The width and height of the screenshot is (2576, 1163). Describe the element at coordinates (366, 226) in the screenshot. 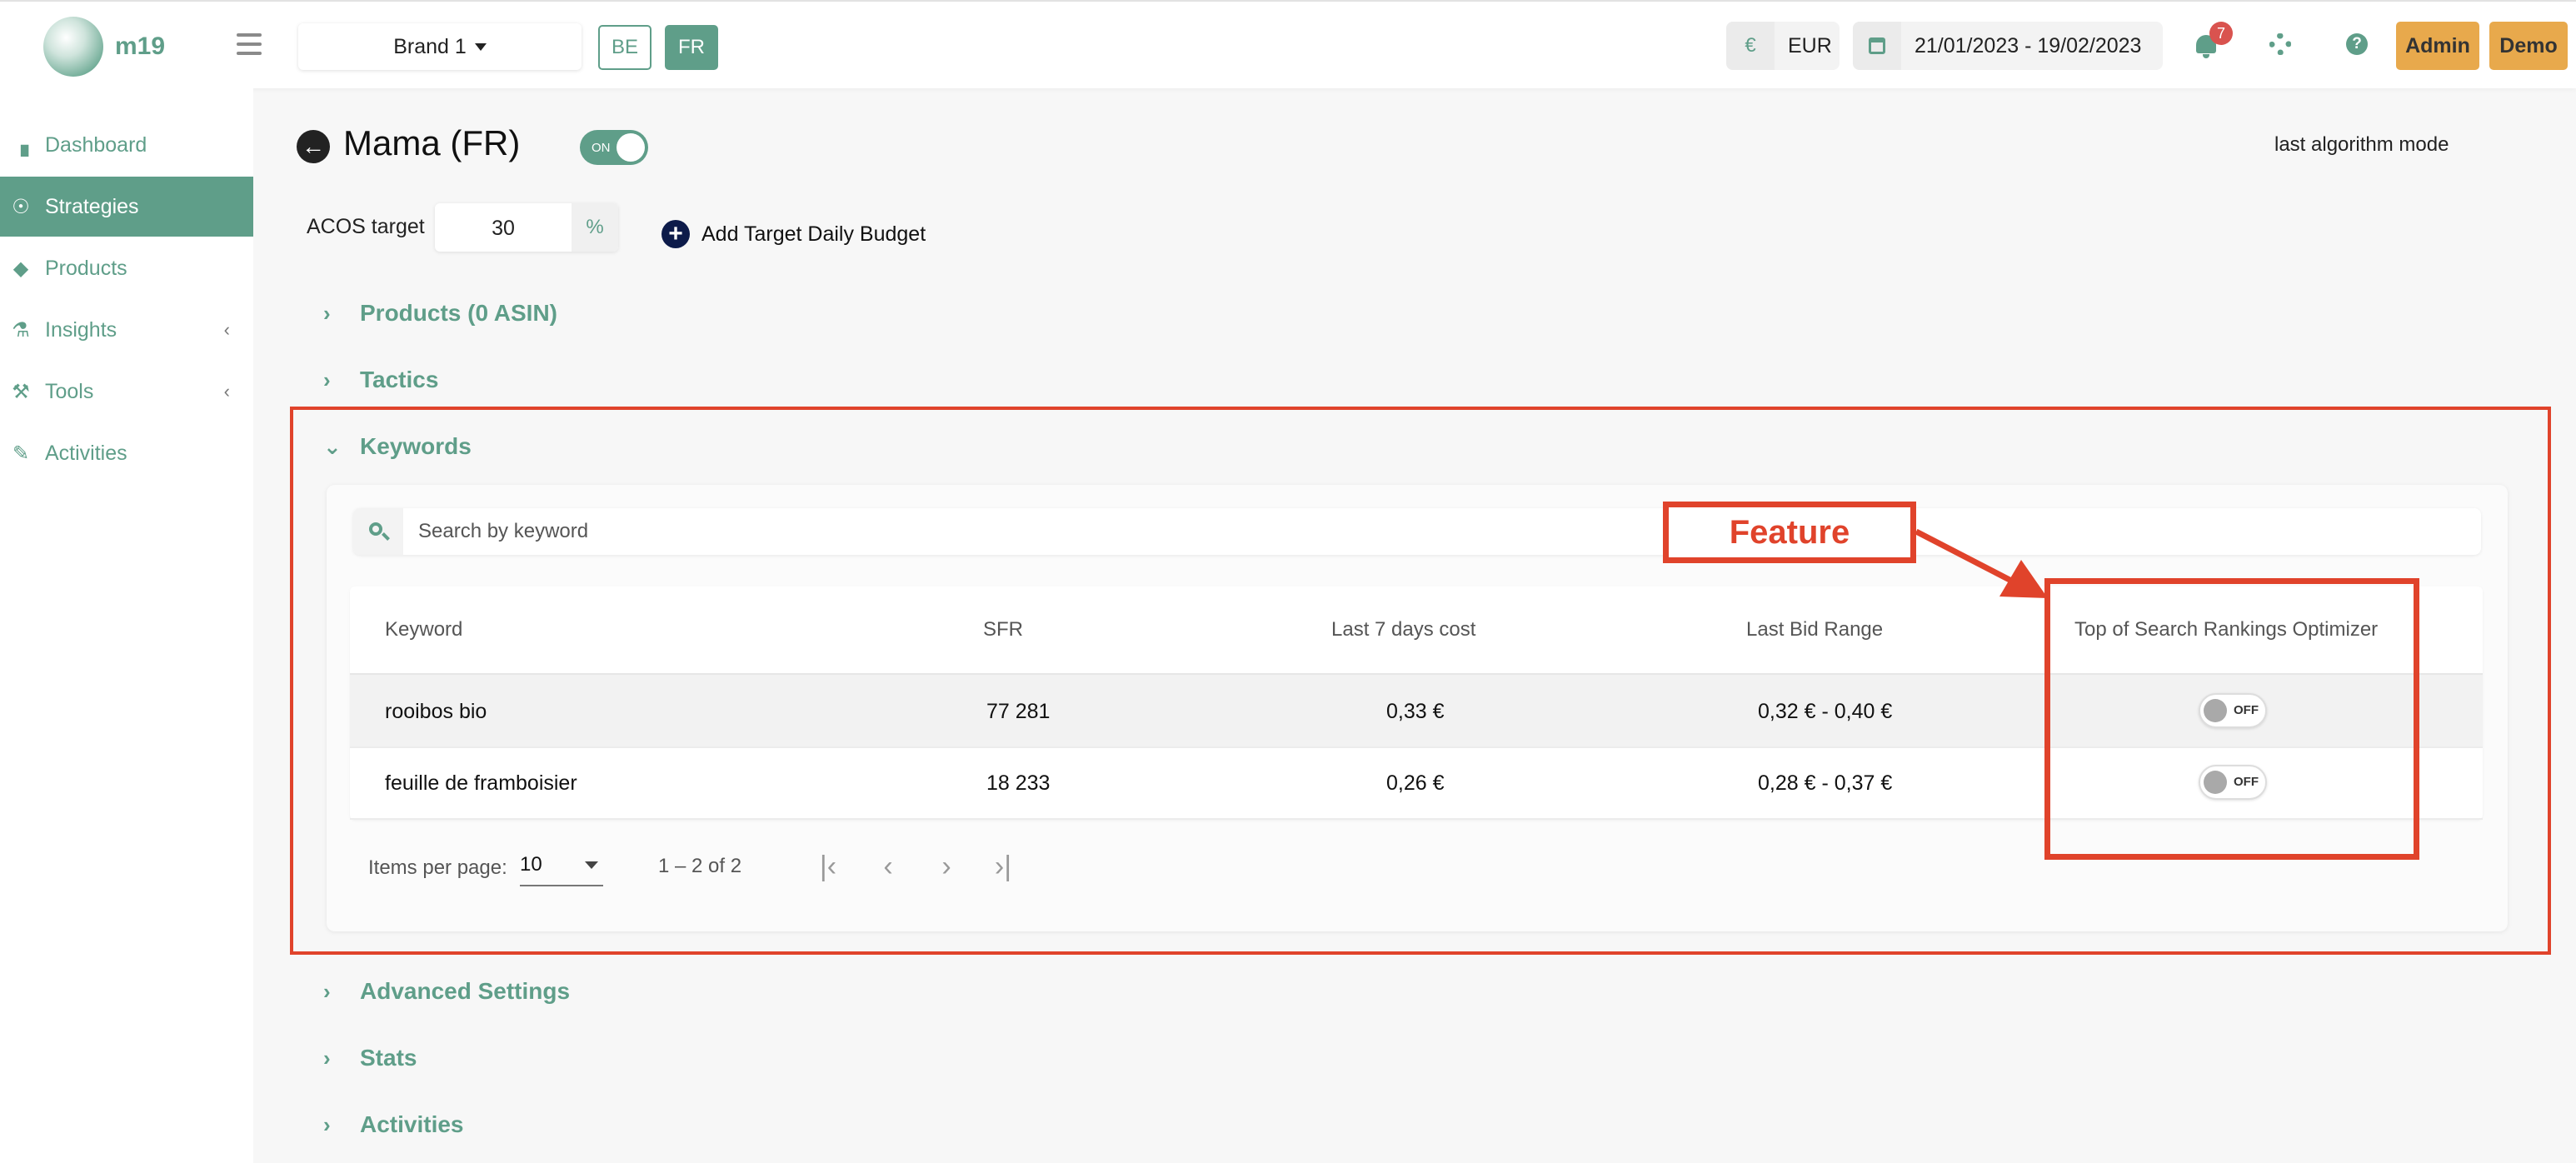

I see `acos-target-label: ACOS target` at that location.